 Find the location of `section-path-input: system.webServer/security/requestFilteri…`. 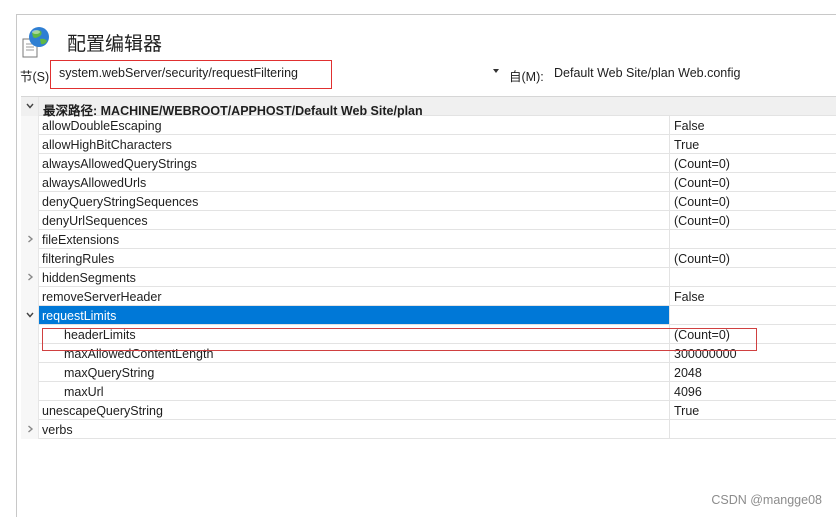

section-path-input: system.webServer/security/requestFilteri… is located at coordinates (191, 74).